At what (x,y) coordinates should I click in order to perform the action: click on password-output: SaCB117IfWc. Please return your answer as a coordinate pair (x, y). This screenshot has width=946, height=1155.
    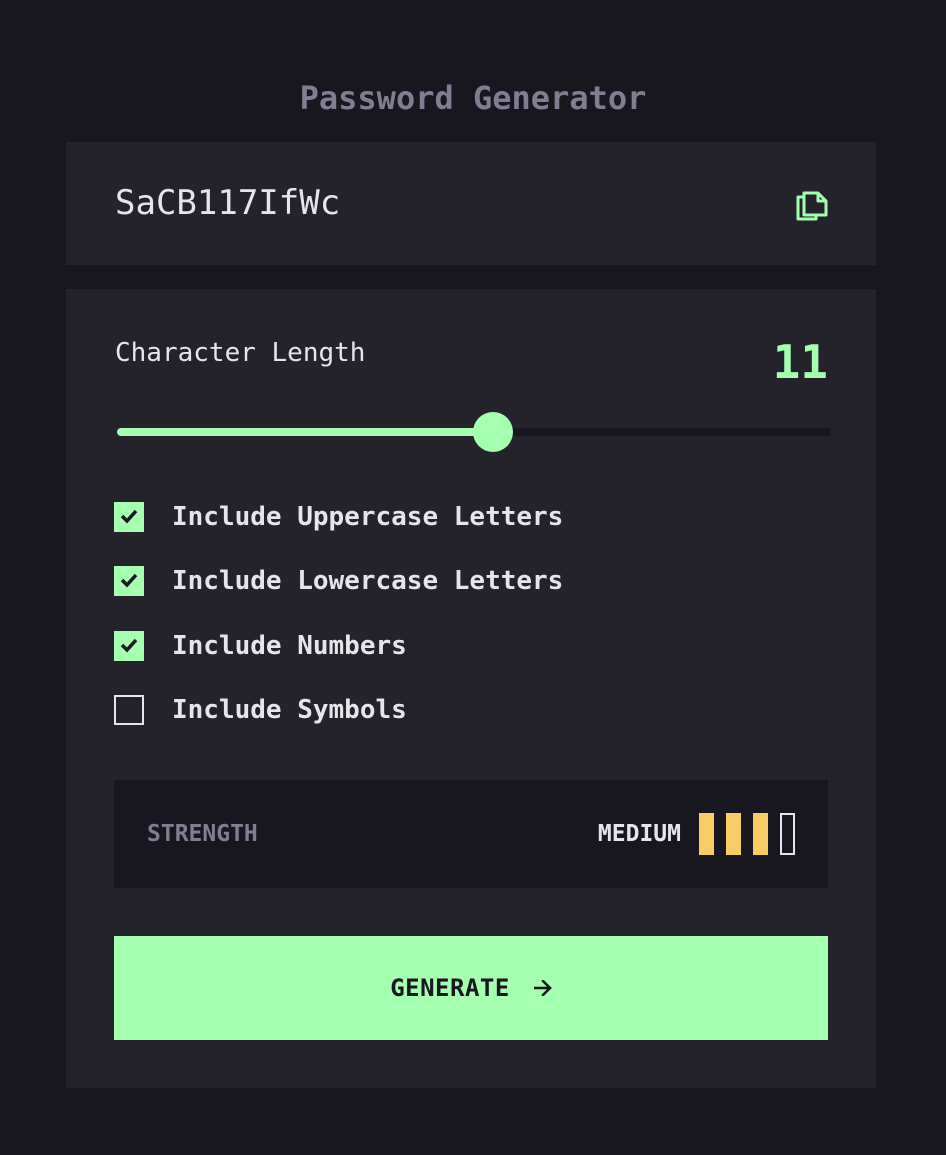
    Looking at the image, I should click on (471, 203).